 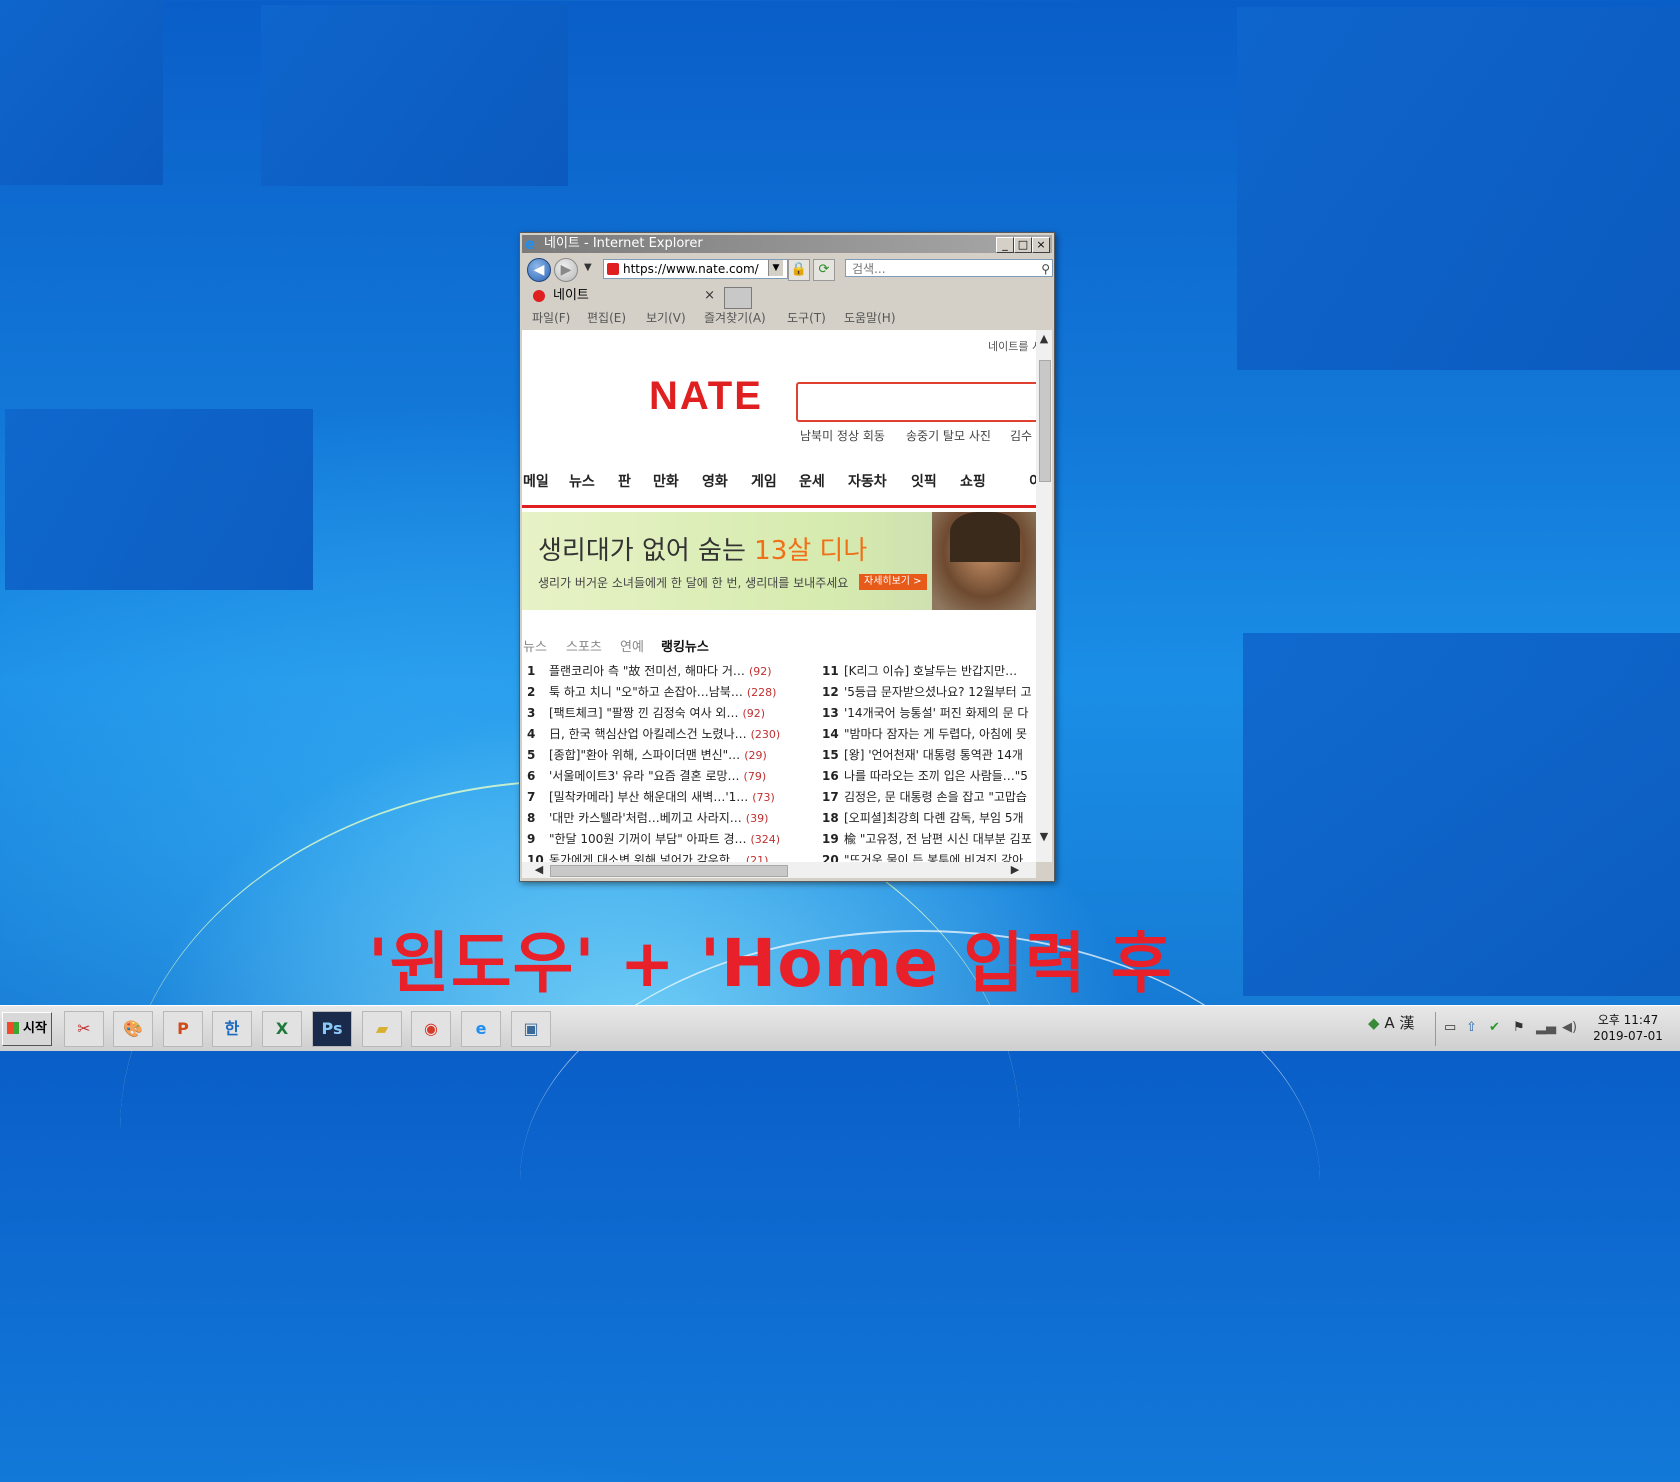 What do you see at coordinates (709, 296) in the screenshot?
I see `close-tab-icon: ×` at bounding box center [709, 296].